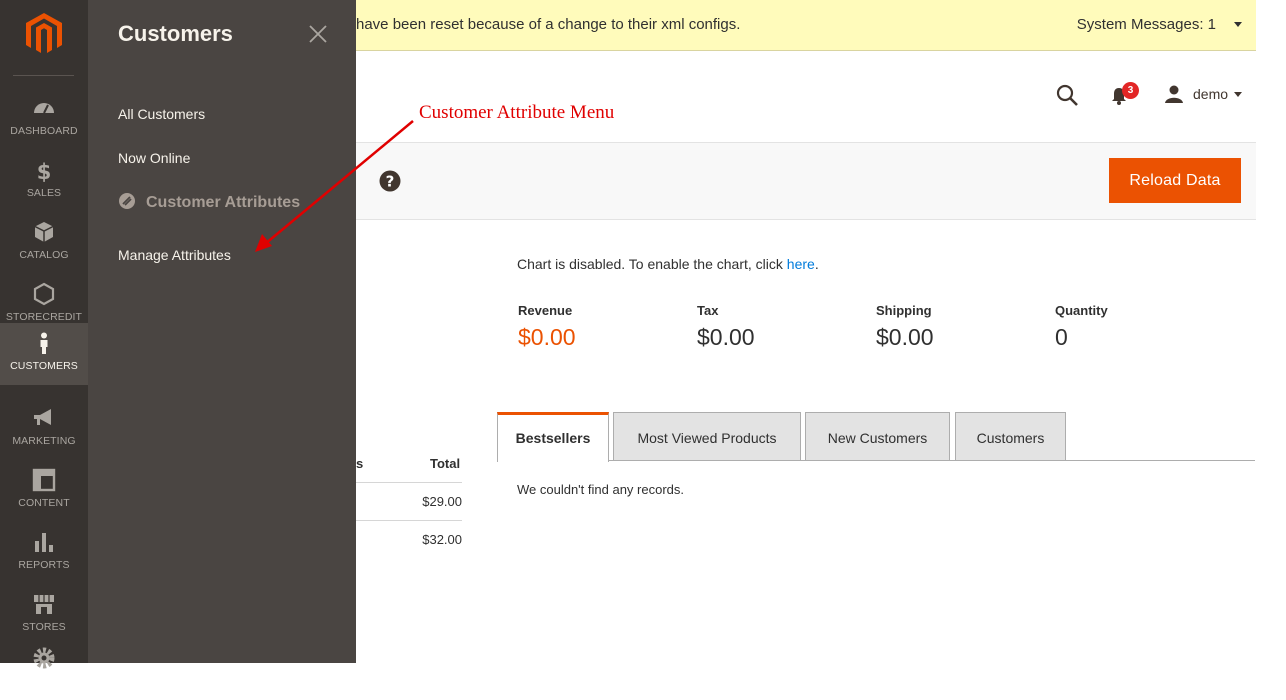  What do you see at coordinates (43, 75) in the screenshot?
I see `logo-divider` at bounding box center [43, 75].